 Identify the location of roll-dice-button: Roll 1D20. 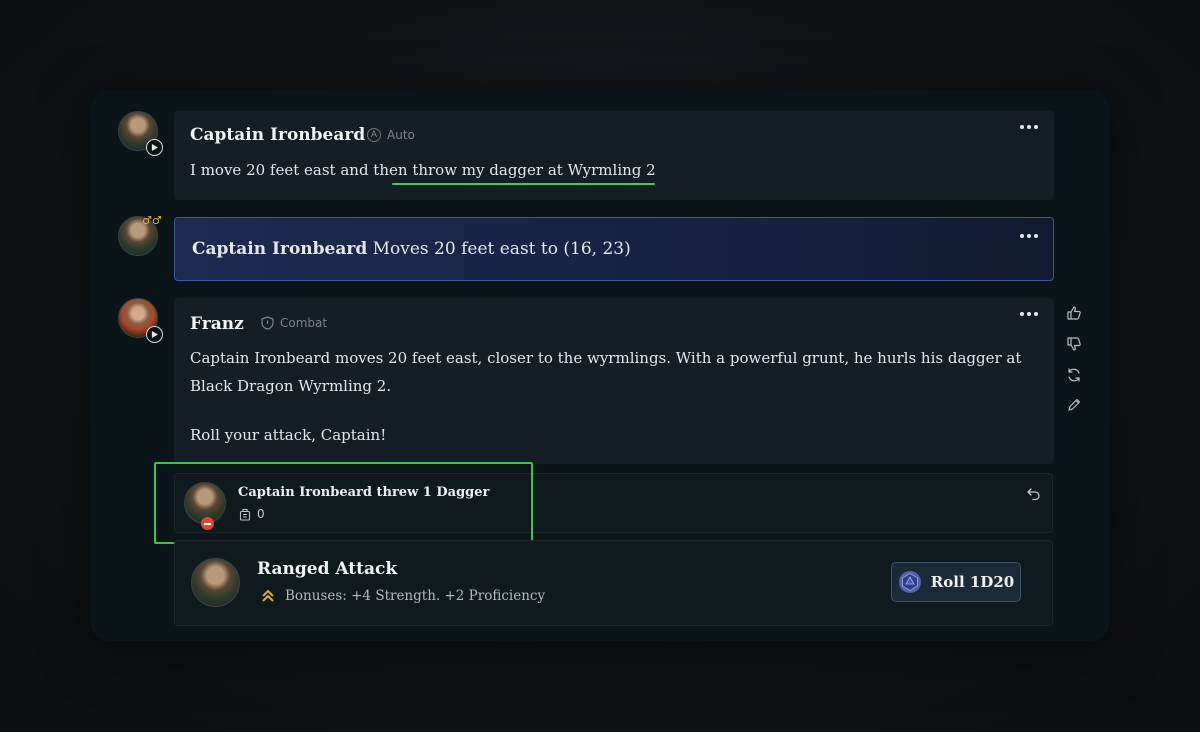
(956, 582).